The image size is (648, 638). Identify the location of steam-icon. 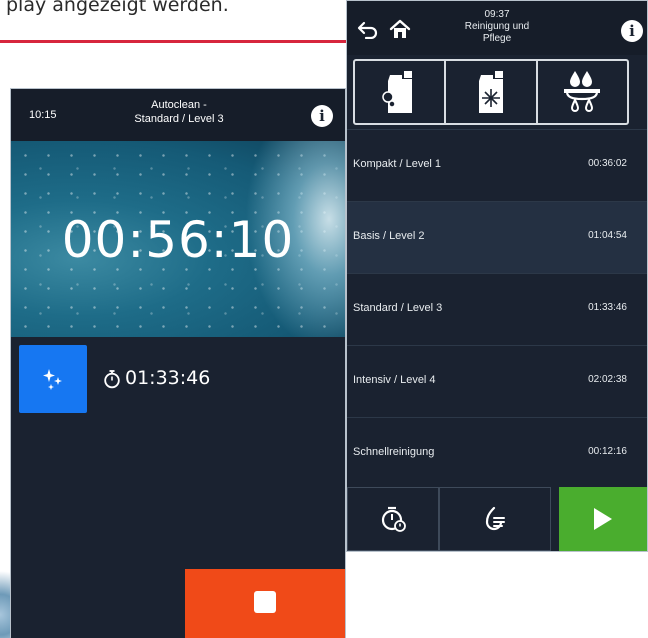
(495, 518).